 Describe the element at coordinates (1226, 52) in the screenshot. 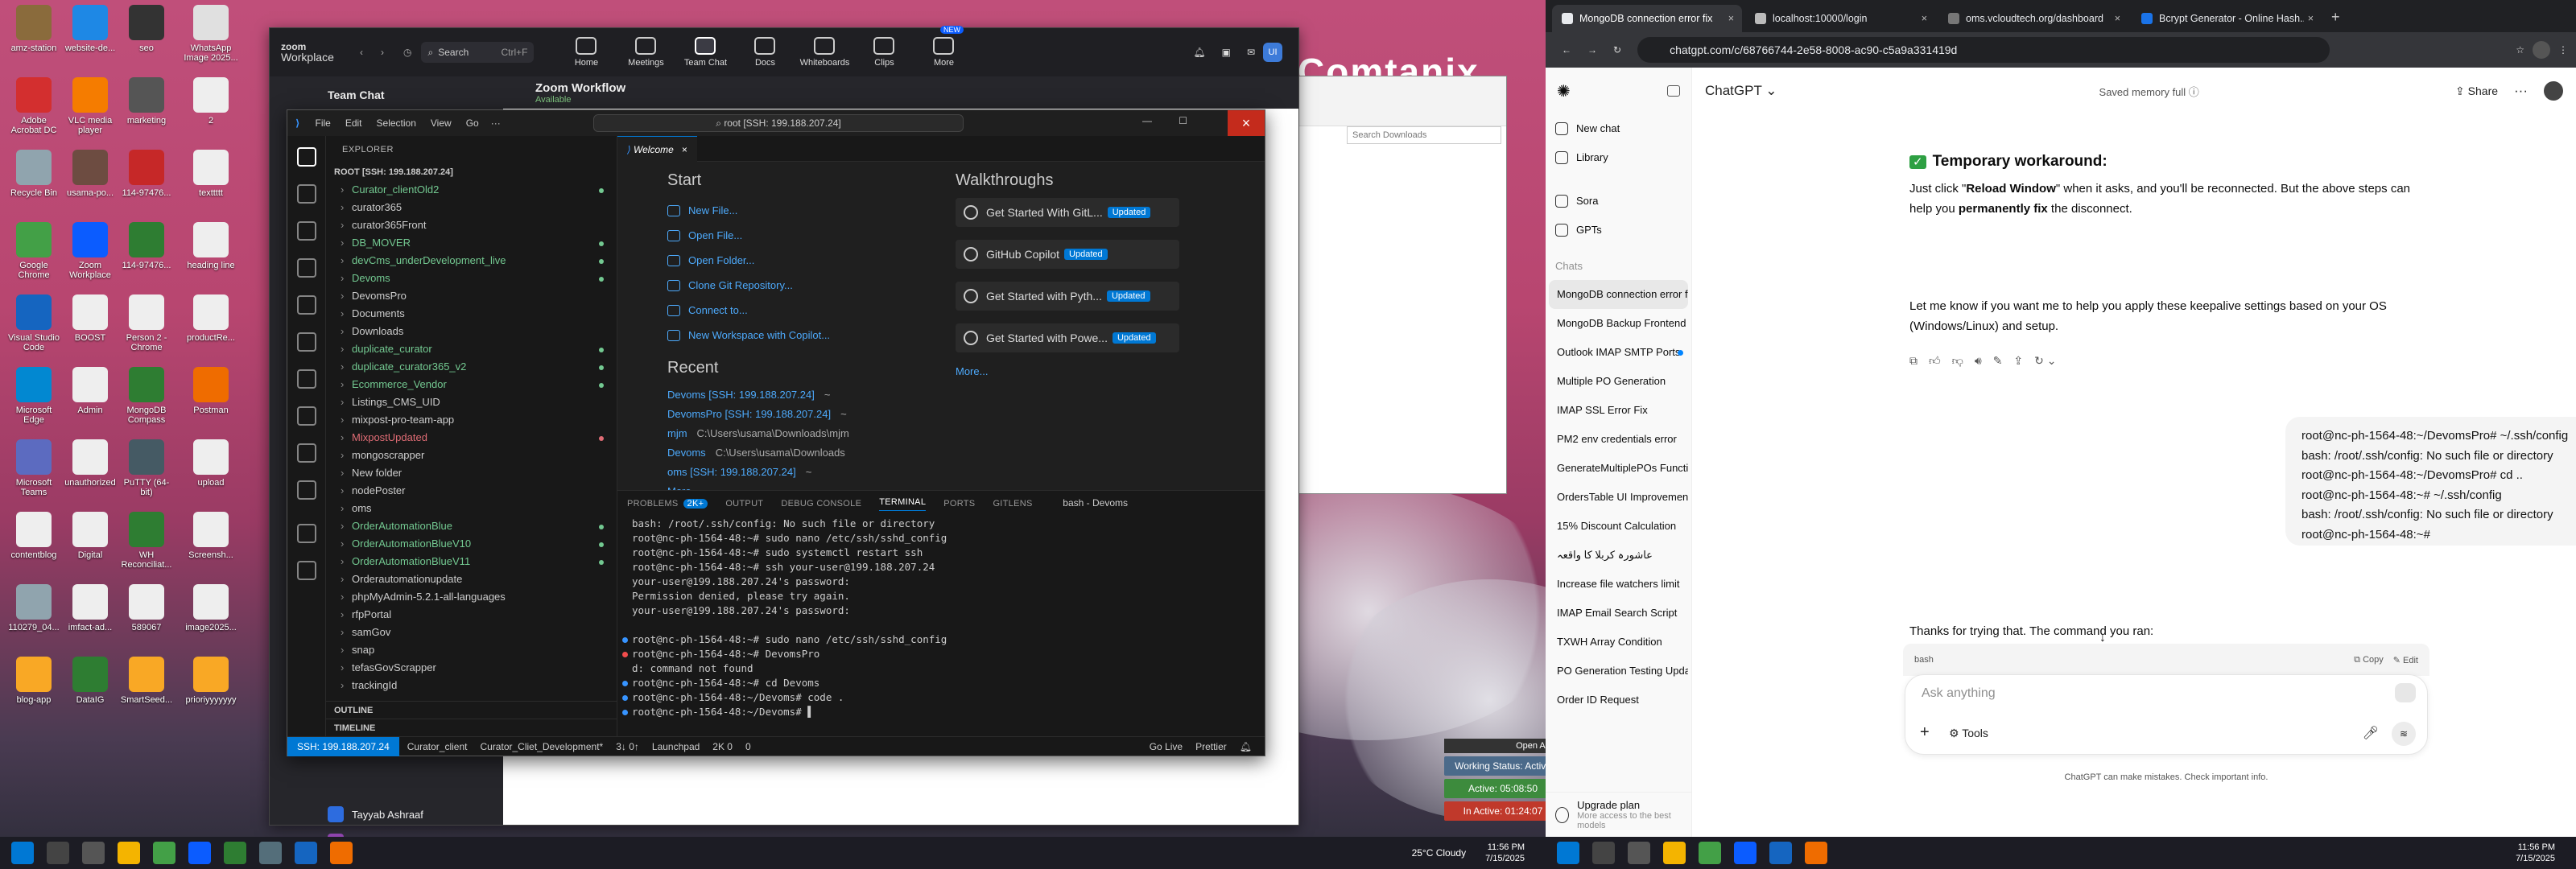

I see `calendar-icon: ▣` at that location.